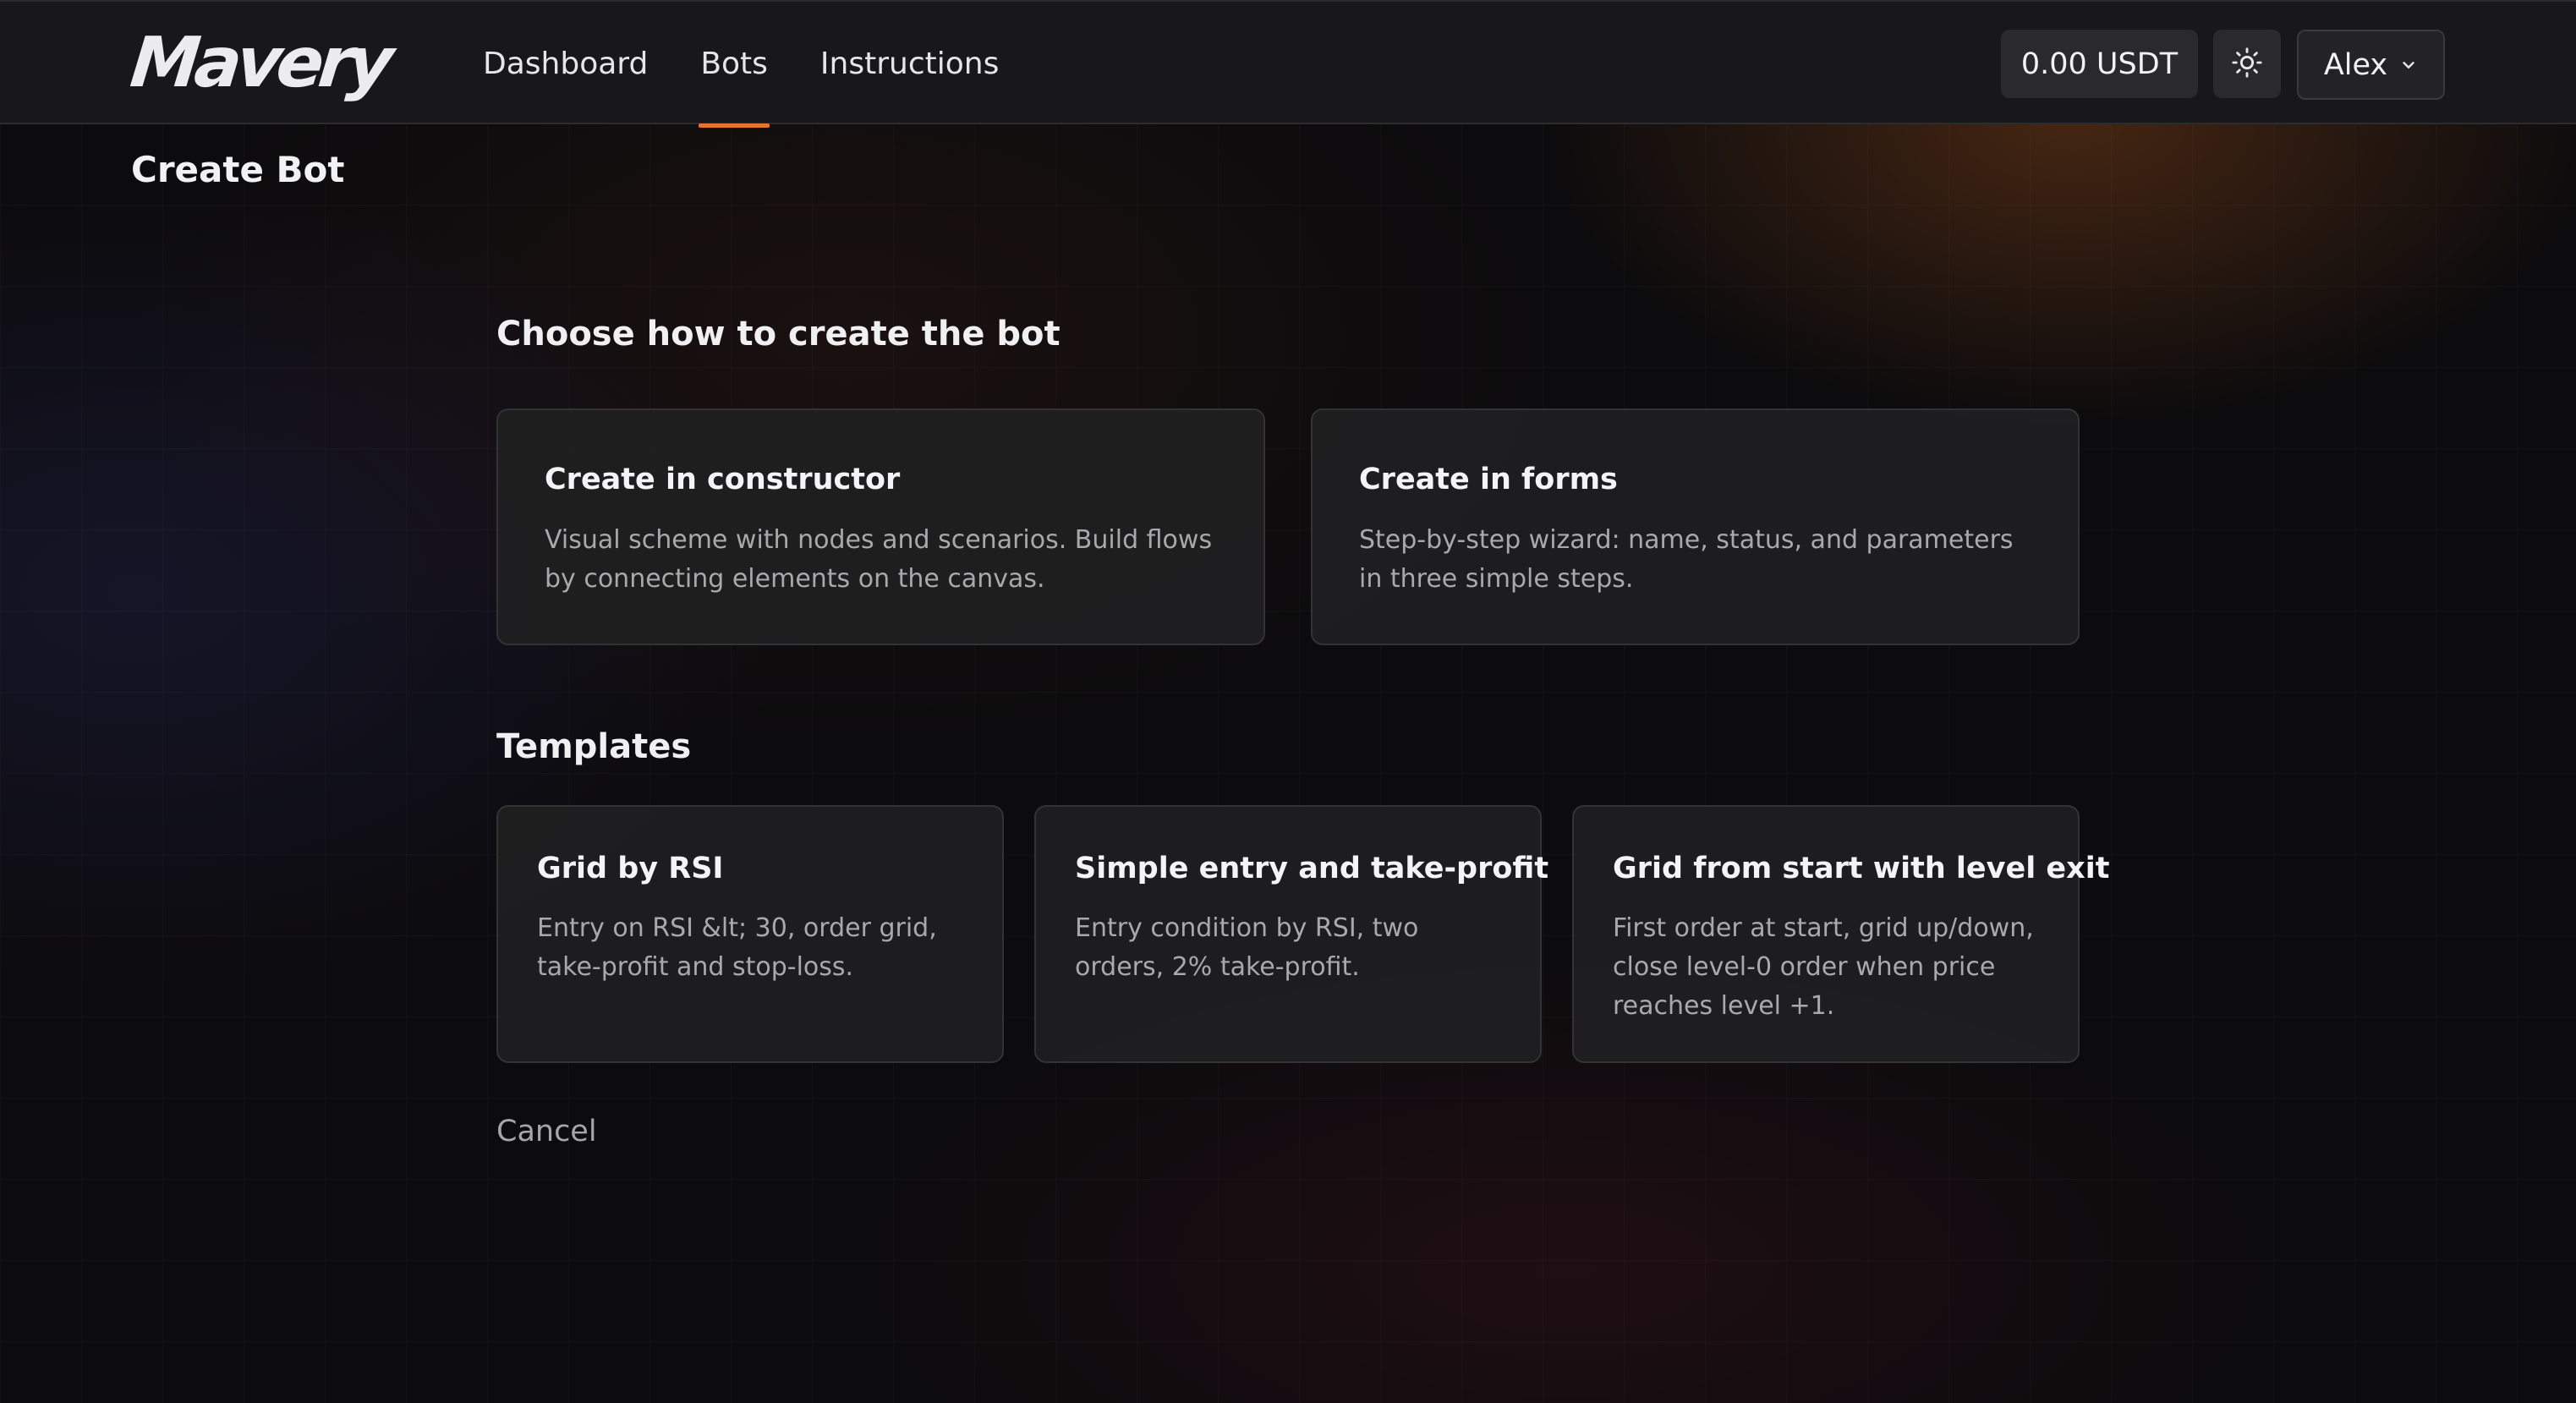  I want to click on nav-item-label: Instructions, so click(909, 64).